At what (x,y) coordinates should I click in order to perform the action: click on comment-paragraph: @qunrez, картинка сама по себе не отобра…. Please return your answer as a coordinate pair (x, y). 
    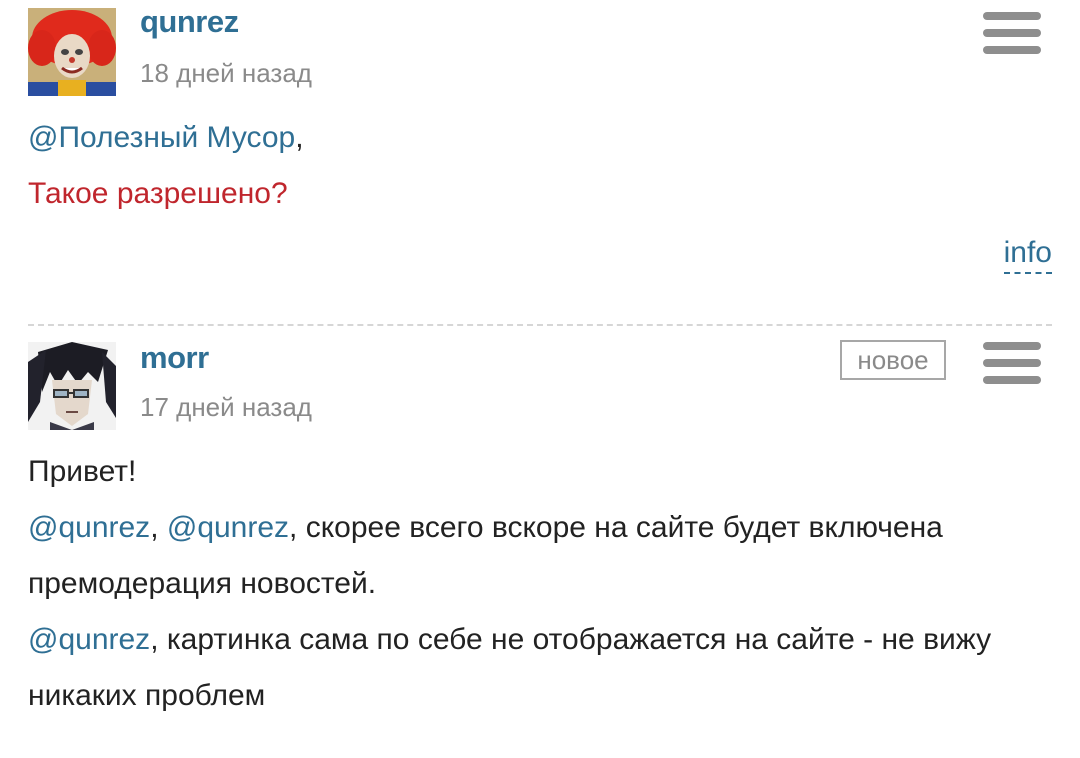
    Looking at the image, I should click on (538, 668).